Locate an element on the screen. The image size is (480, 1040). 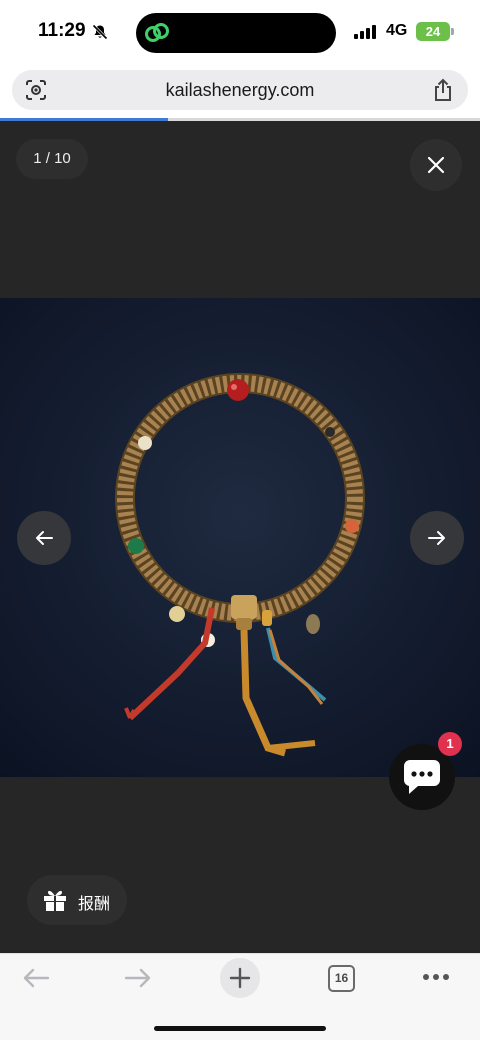
more-icon is located at coordinates (436, 977).